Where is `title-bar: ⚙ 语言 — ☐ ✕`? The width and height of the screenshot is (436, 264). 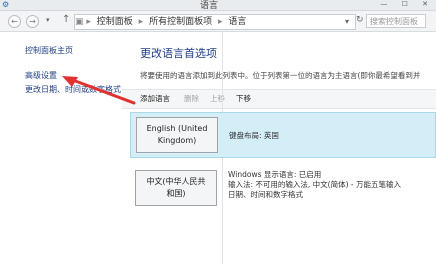
title-bar: ⚙ 语言 — ☐ ✕ is located at coordinates (218, 5).